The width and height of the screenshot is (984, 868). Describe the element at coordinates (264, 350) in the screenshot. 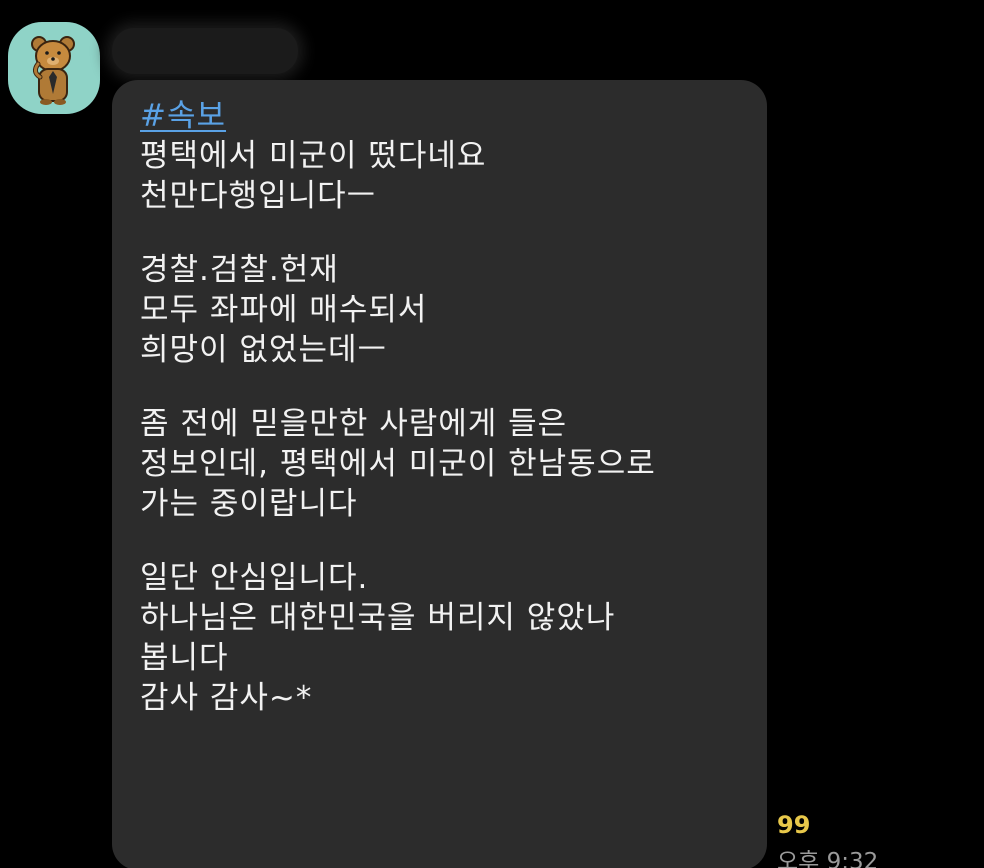

I see `message-line: 희망이 없었는데ㅡ` at that location.